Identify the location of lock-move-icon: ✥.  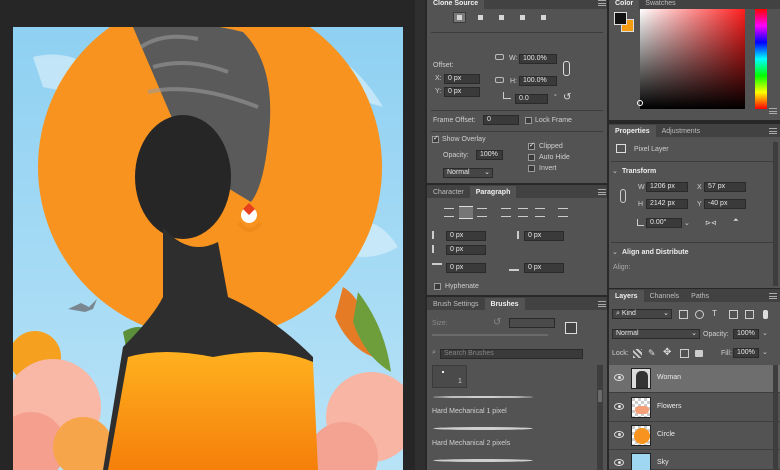
(667, 352).